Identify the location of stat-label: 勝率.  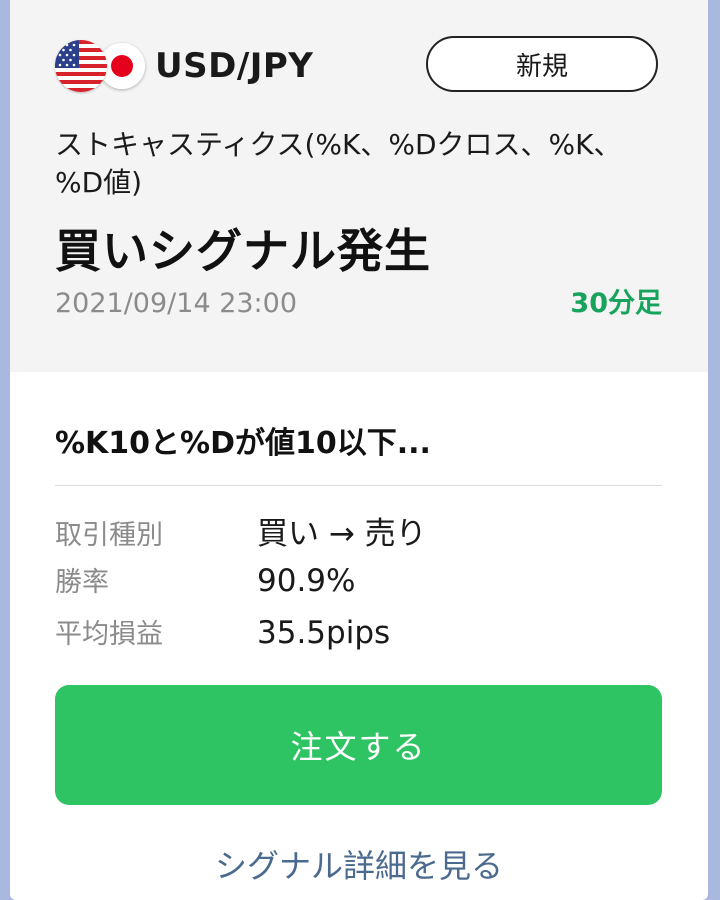
(82, 582).